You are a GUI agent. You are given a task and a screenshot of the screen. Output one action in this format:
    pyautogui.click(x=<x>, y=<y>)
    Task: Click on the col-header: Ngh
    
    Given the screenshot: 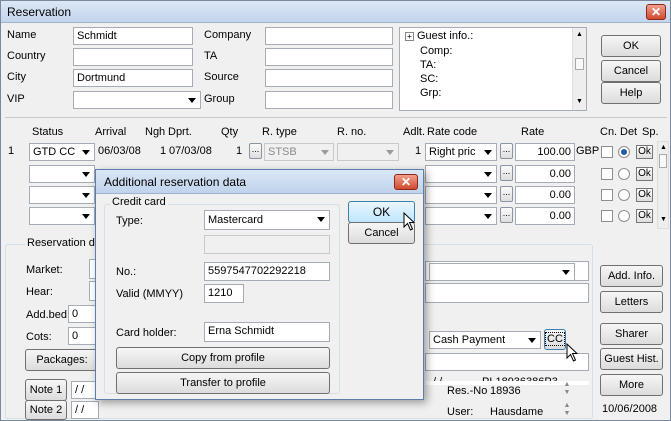 What is the action you would take?
    pyautogui.click(x=155, y=132)
    